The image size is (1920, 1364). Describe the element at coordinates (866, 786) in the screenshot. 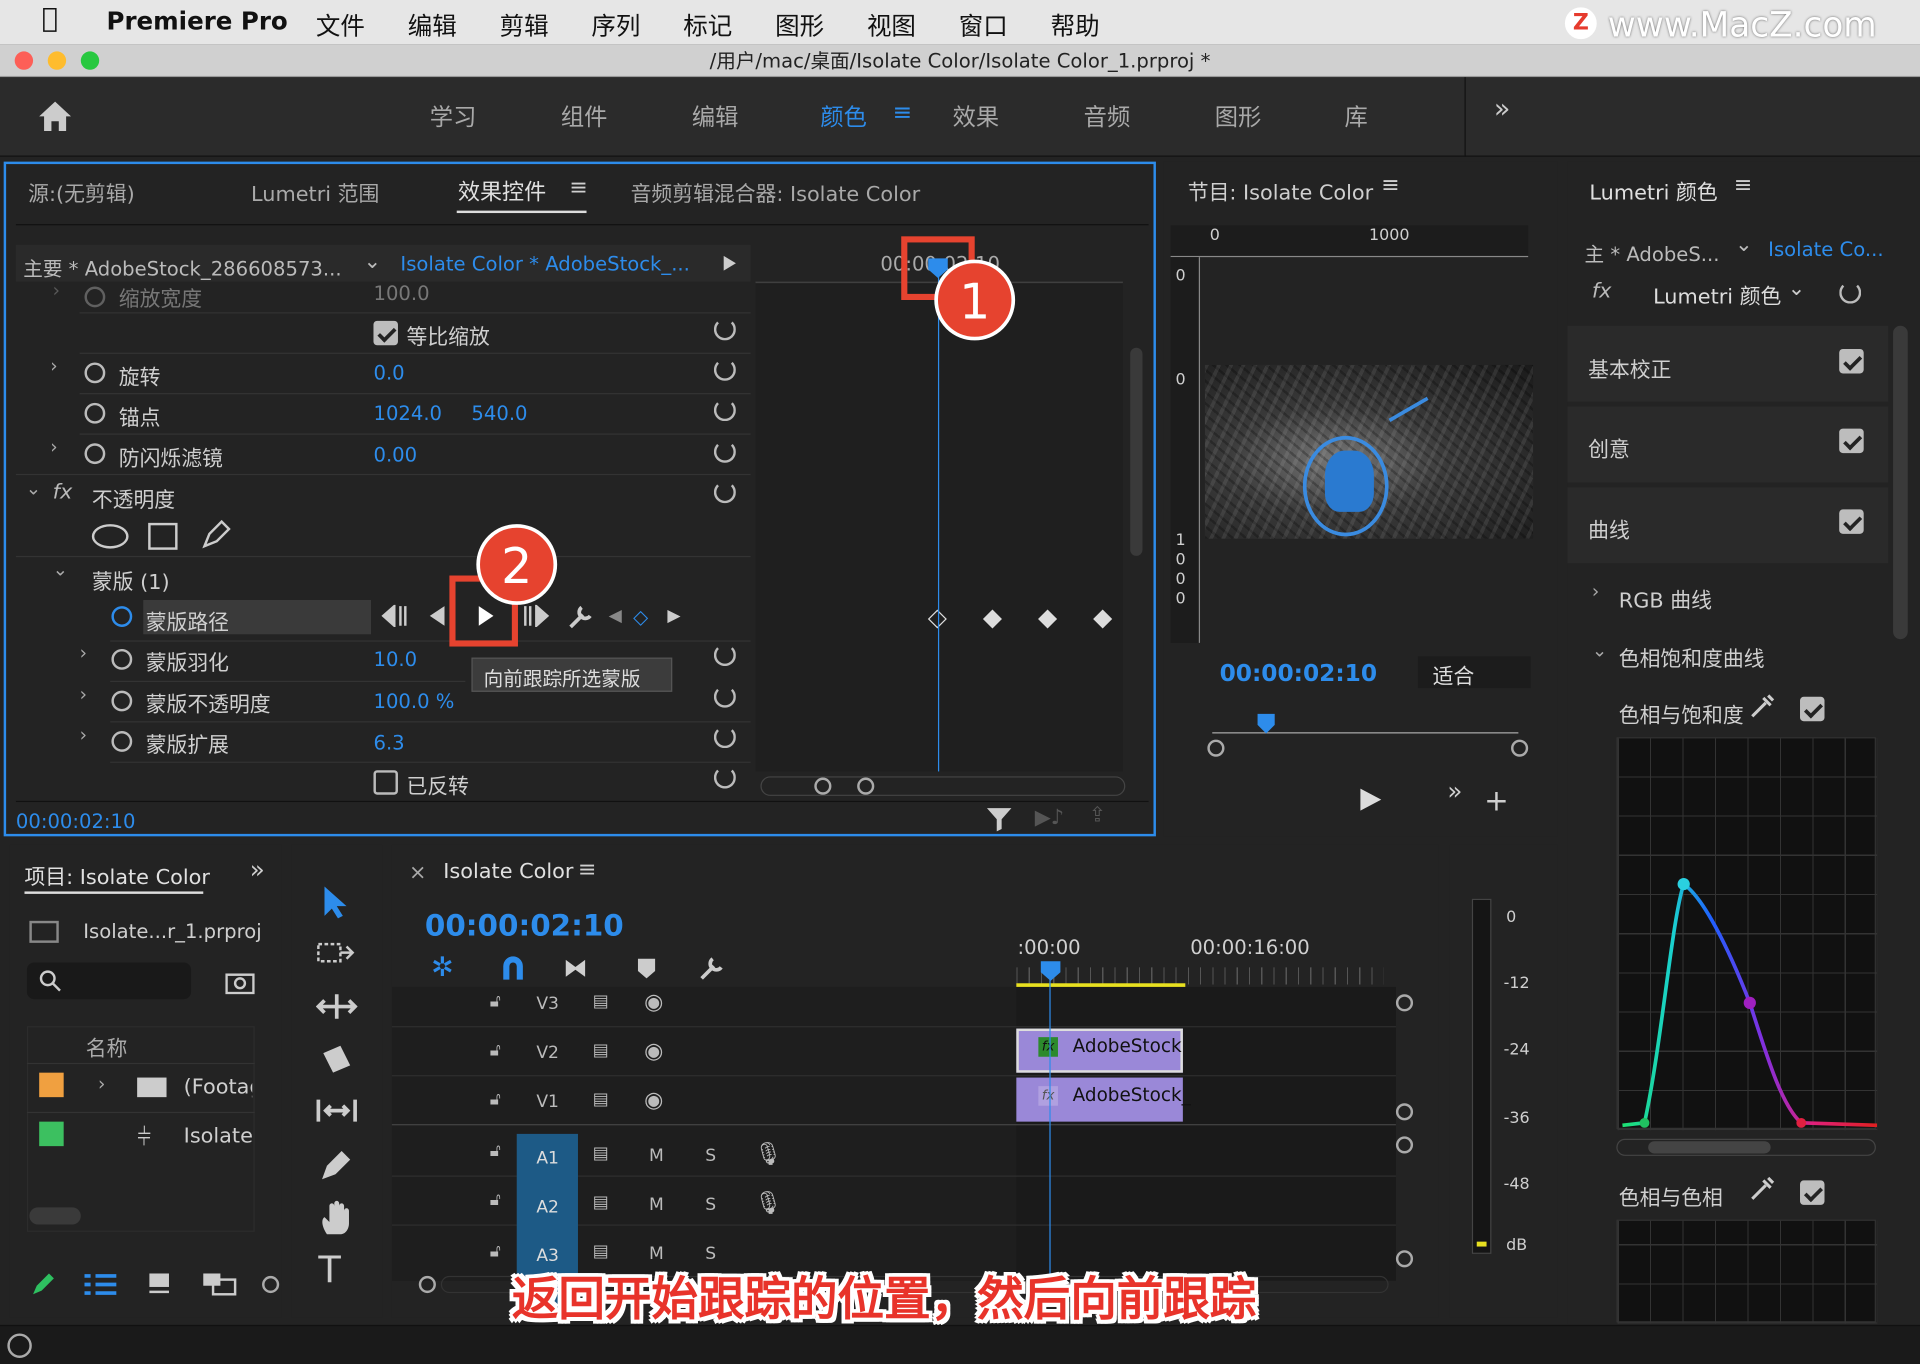

I see `scroll-handle-right` at that location.